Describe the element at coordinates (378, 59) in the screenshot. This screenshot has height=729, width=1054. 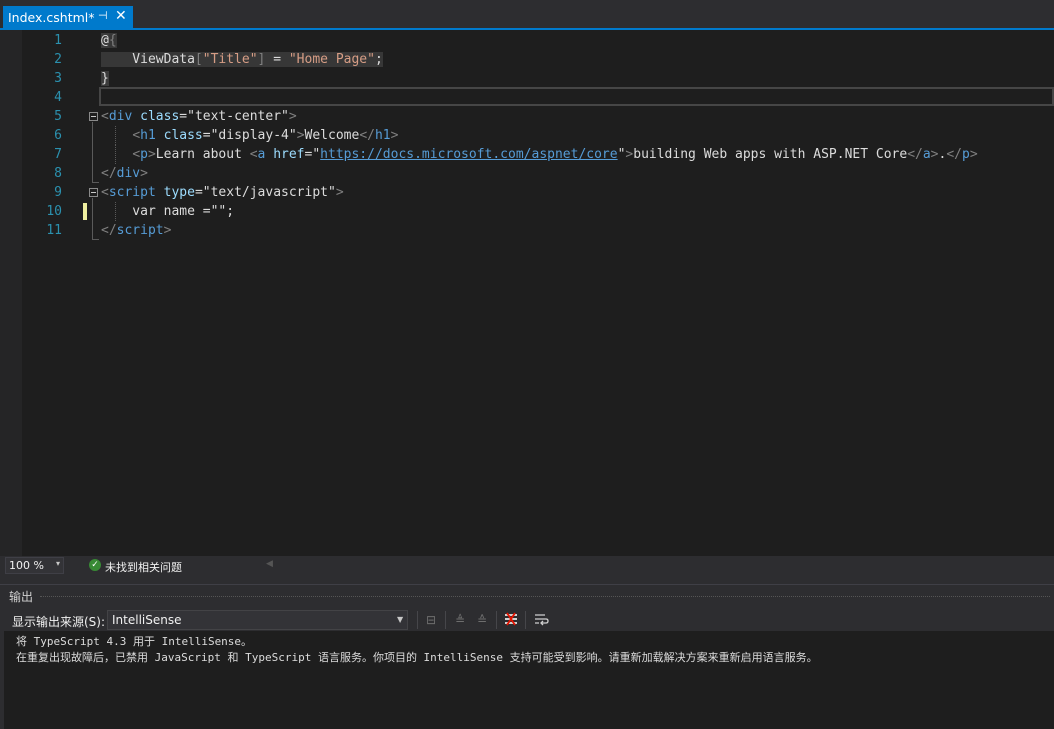
I see `code-token: ;` at that location.